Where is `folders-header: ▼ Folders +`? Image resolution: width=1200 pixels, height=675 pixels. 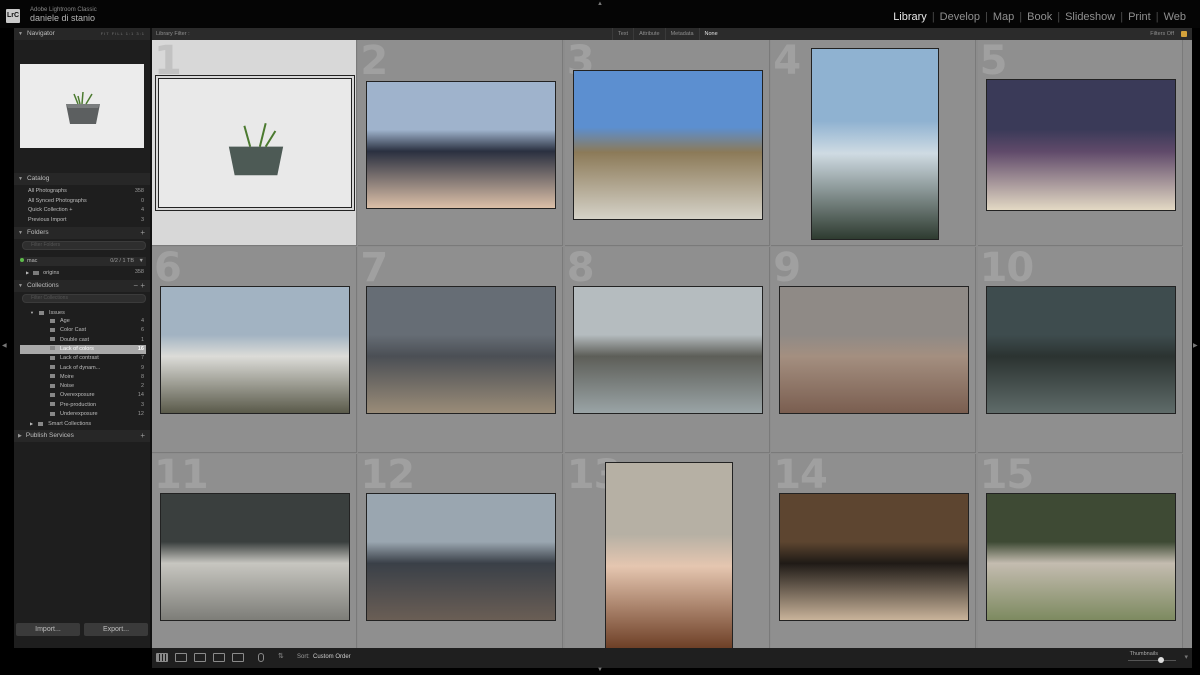
folders-header: ▼ Folders + is located at coordinates (82, 233).